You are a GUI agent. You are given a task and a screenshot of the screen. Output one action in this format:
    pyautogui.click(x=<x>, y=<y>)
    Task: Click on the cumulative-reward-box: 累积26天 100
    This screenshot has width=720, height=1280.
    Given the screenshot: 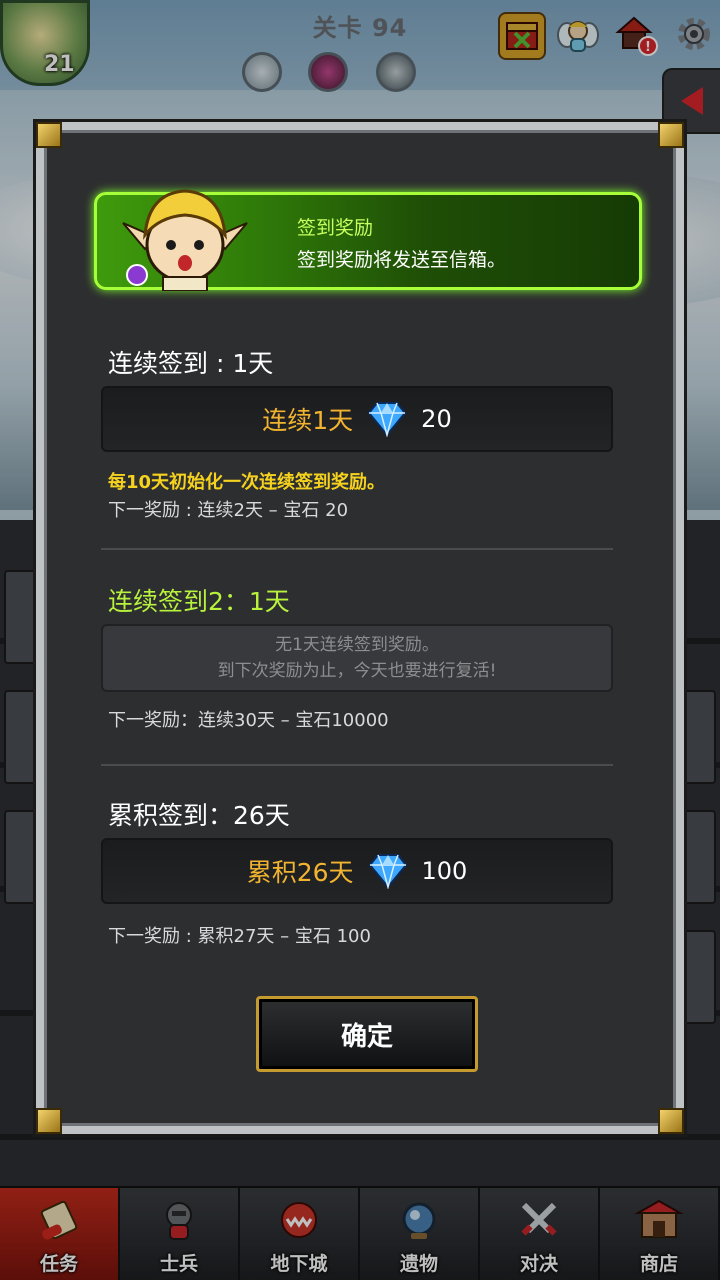 What is the action you would take?
    pyautogui.click(x=357, y=871)
    